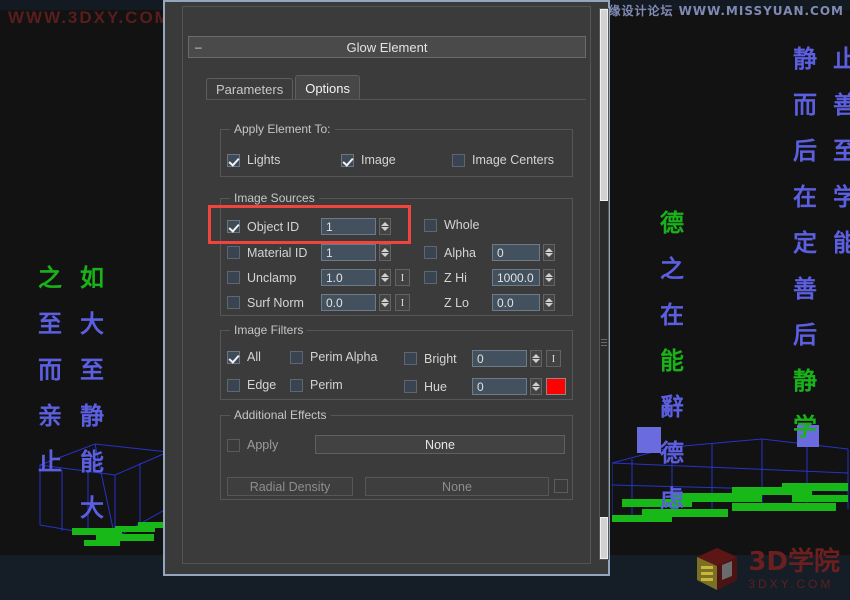 The width and height of the screenshot is (850, 600). Describe the element at coordinates (516, 302) in the screenshot. I see `z-lo-input: 0.0` at that location.